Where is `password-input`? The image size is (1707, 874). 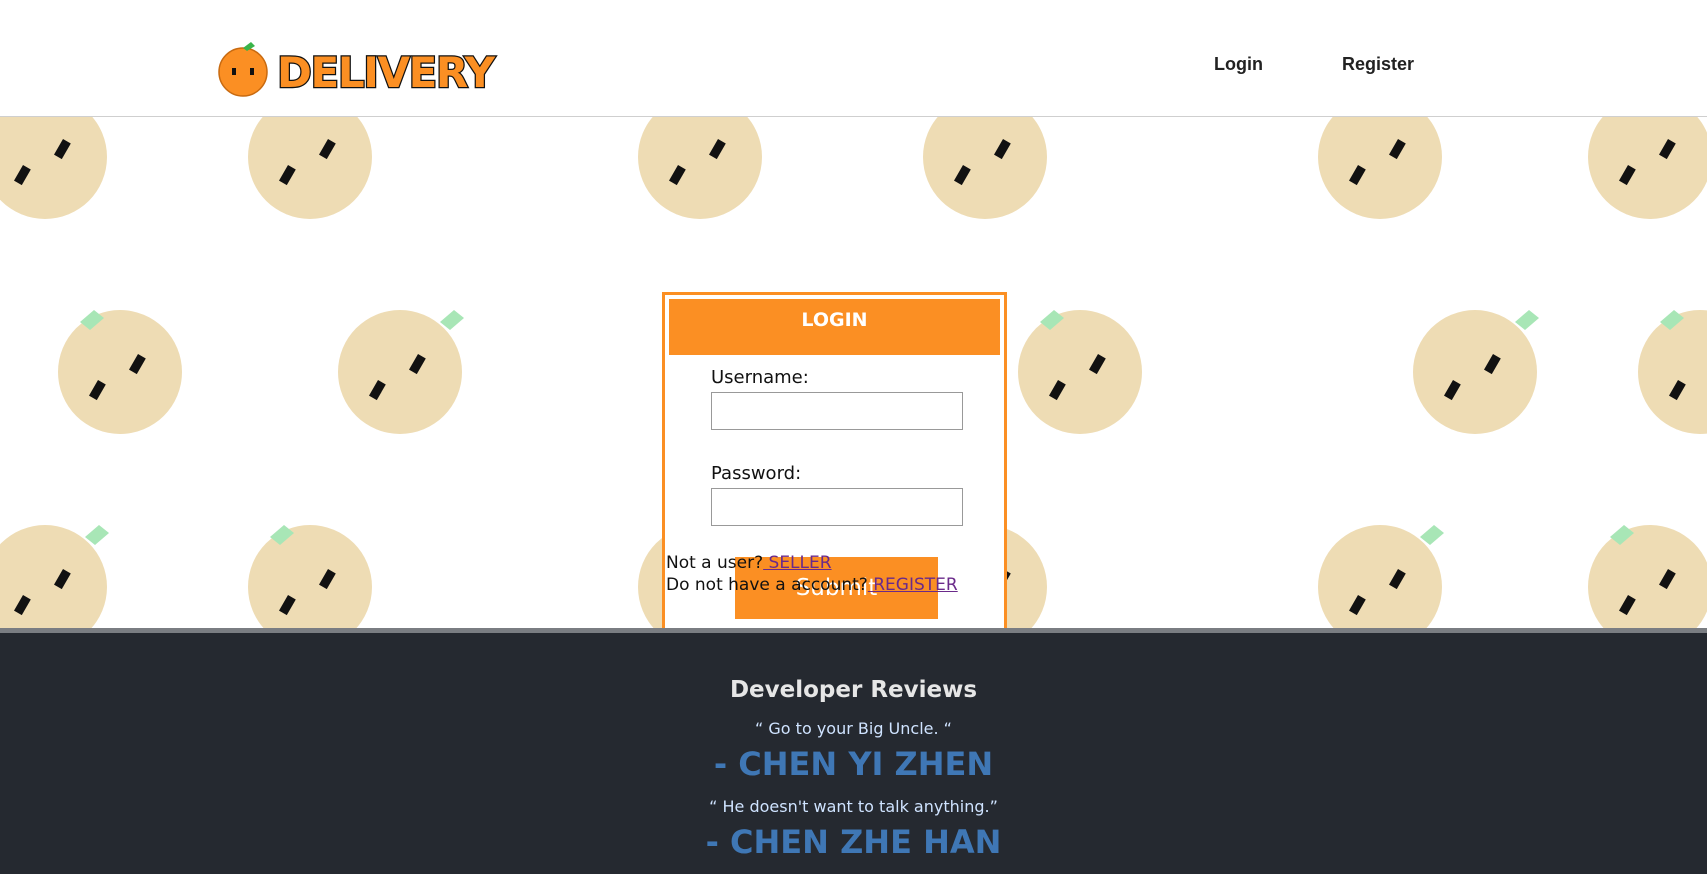
password-input is located at coordinates (837, 507).